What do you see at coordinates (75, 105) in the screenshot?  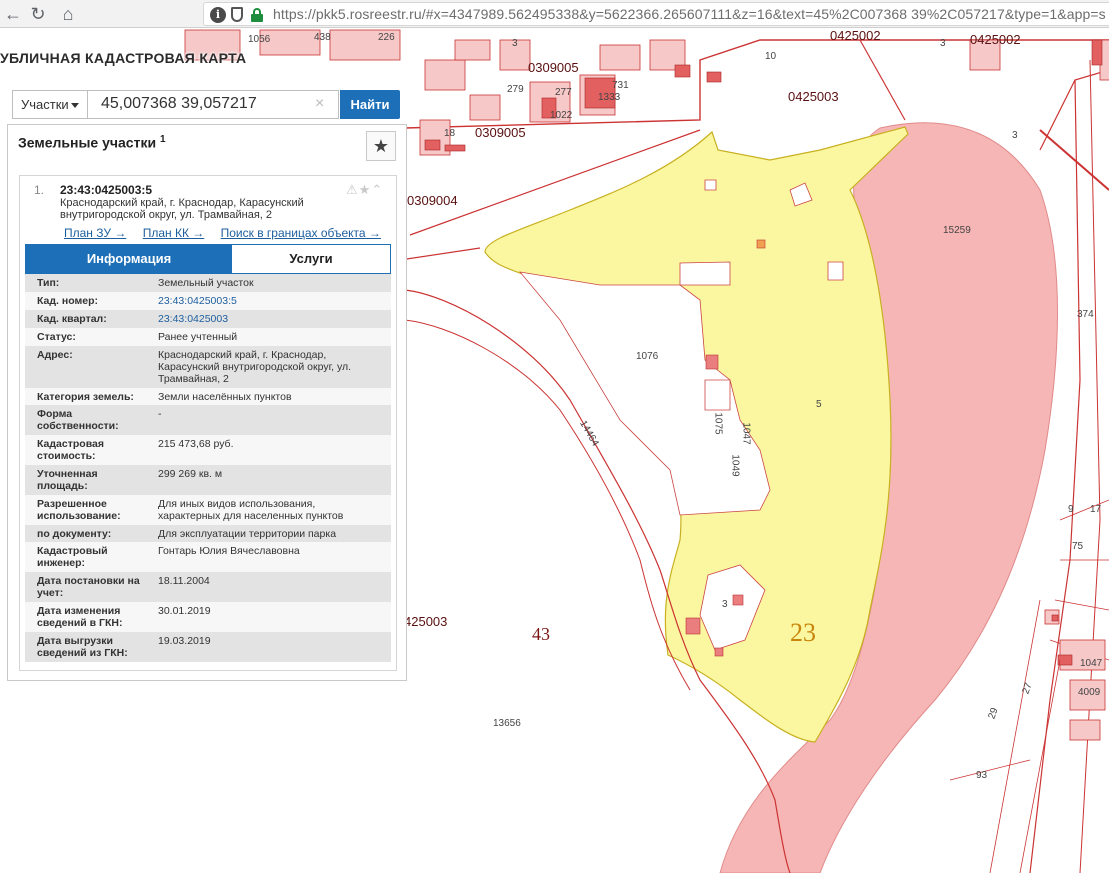 I see `chevron-down-icon` at bounding box center [75, 105].